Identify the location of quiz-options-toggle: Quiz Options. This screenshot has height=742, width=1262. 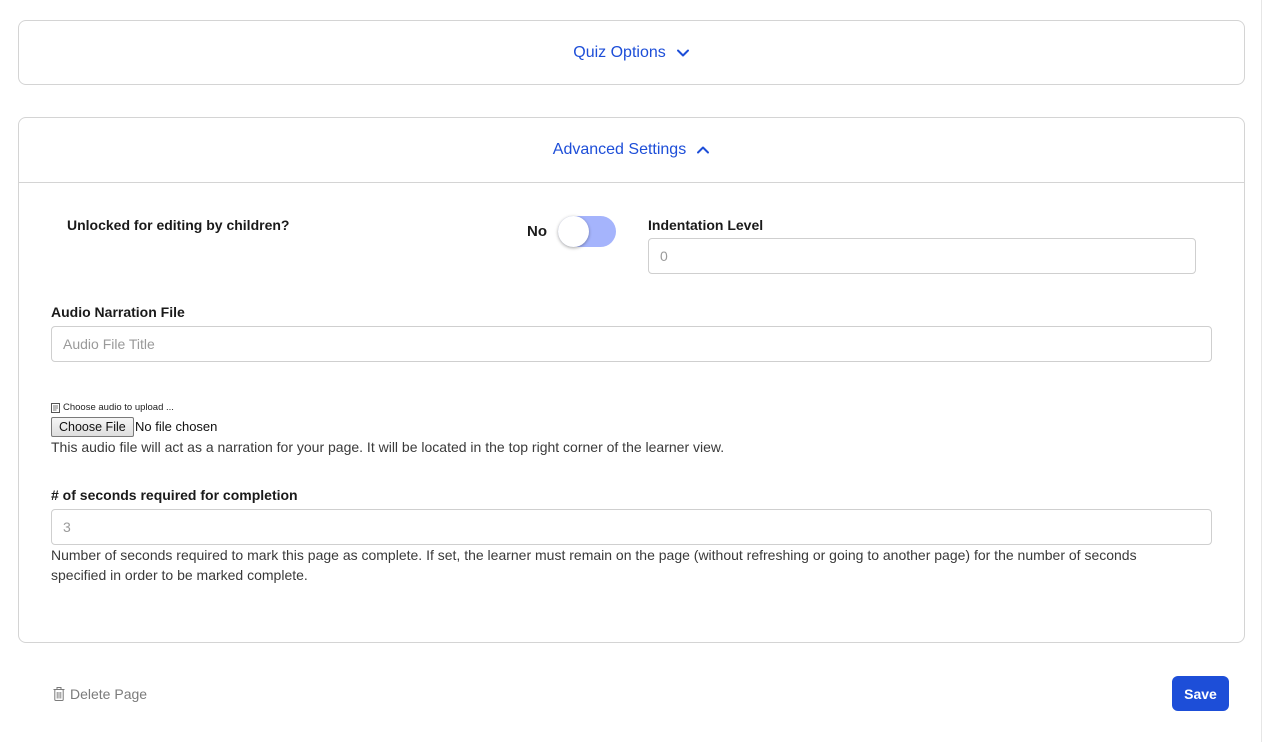
(631, 52).